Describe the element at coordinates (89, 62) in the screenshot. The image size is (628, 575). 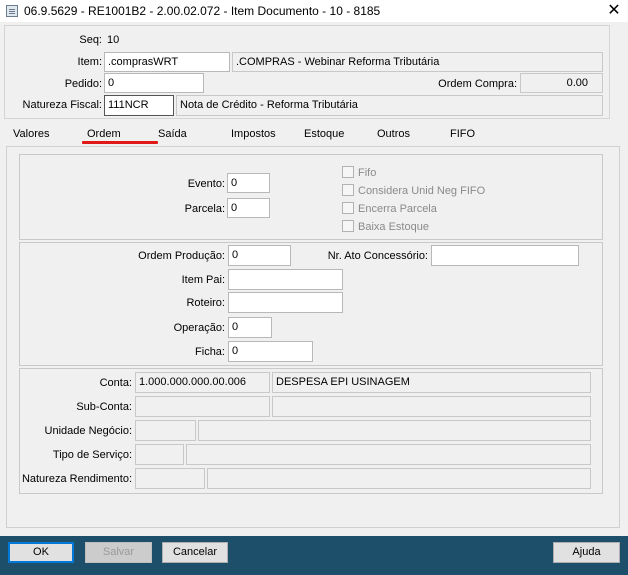
I see `item-label: Item:` at that location.